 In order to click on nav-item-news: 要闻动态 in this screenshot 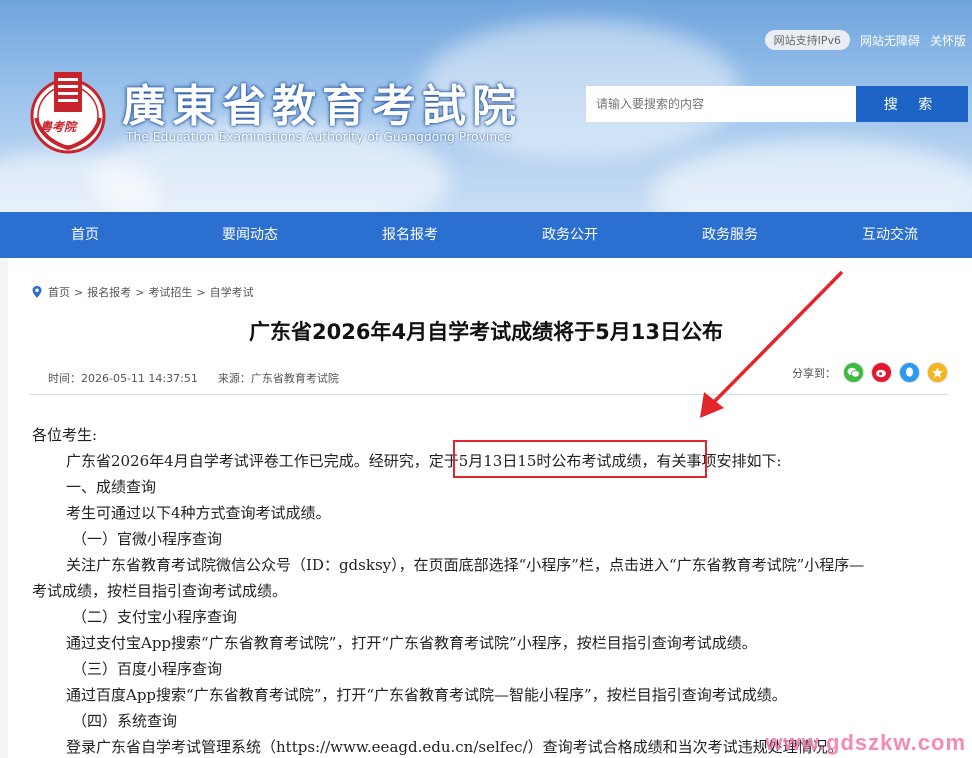, I will do `click(250, 235)`.